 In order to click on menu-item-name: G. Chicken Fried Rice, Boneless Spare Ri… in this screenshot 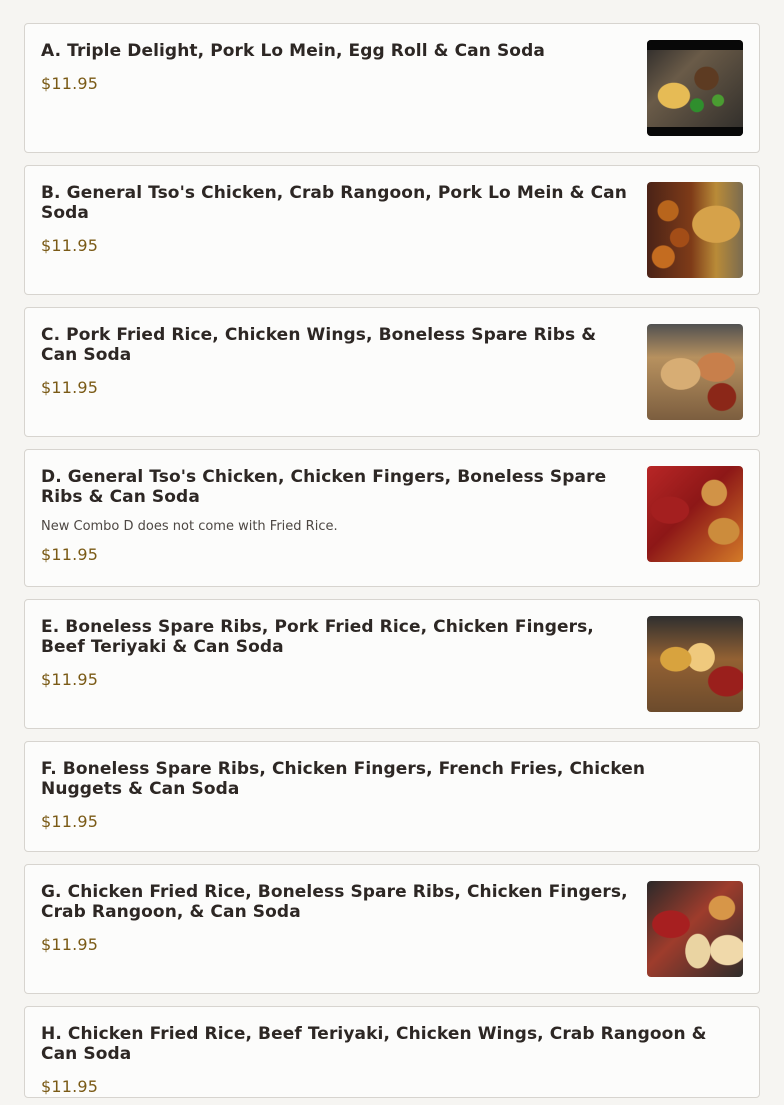, I will do `click(334, 902)`.